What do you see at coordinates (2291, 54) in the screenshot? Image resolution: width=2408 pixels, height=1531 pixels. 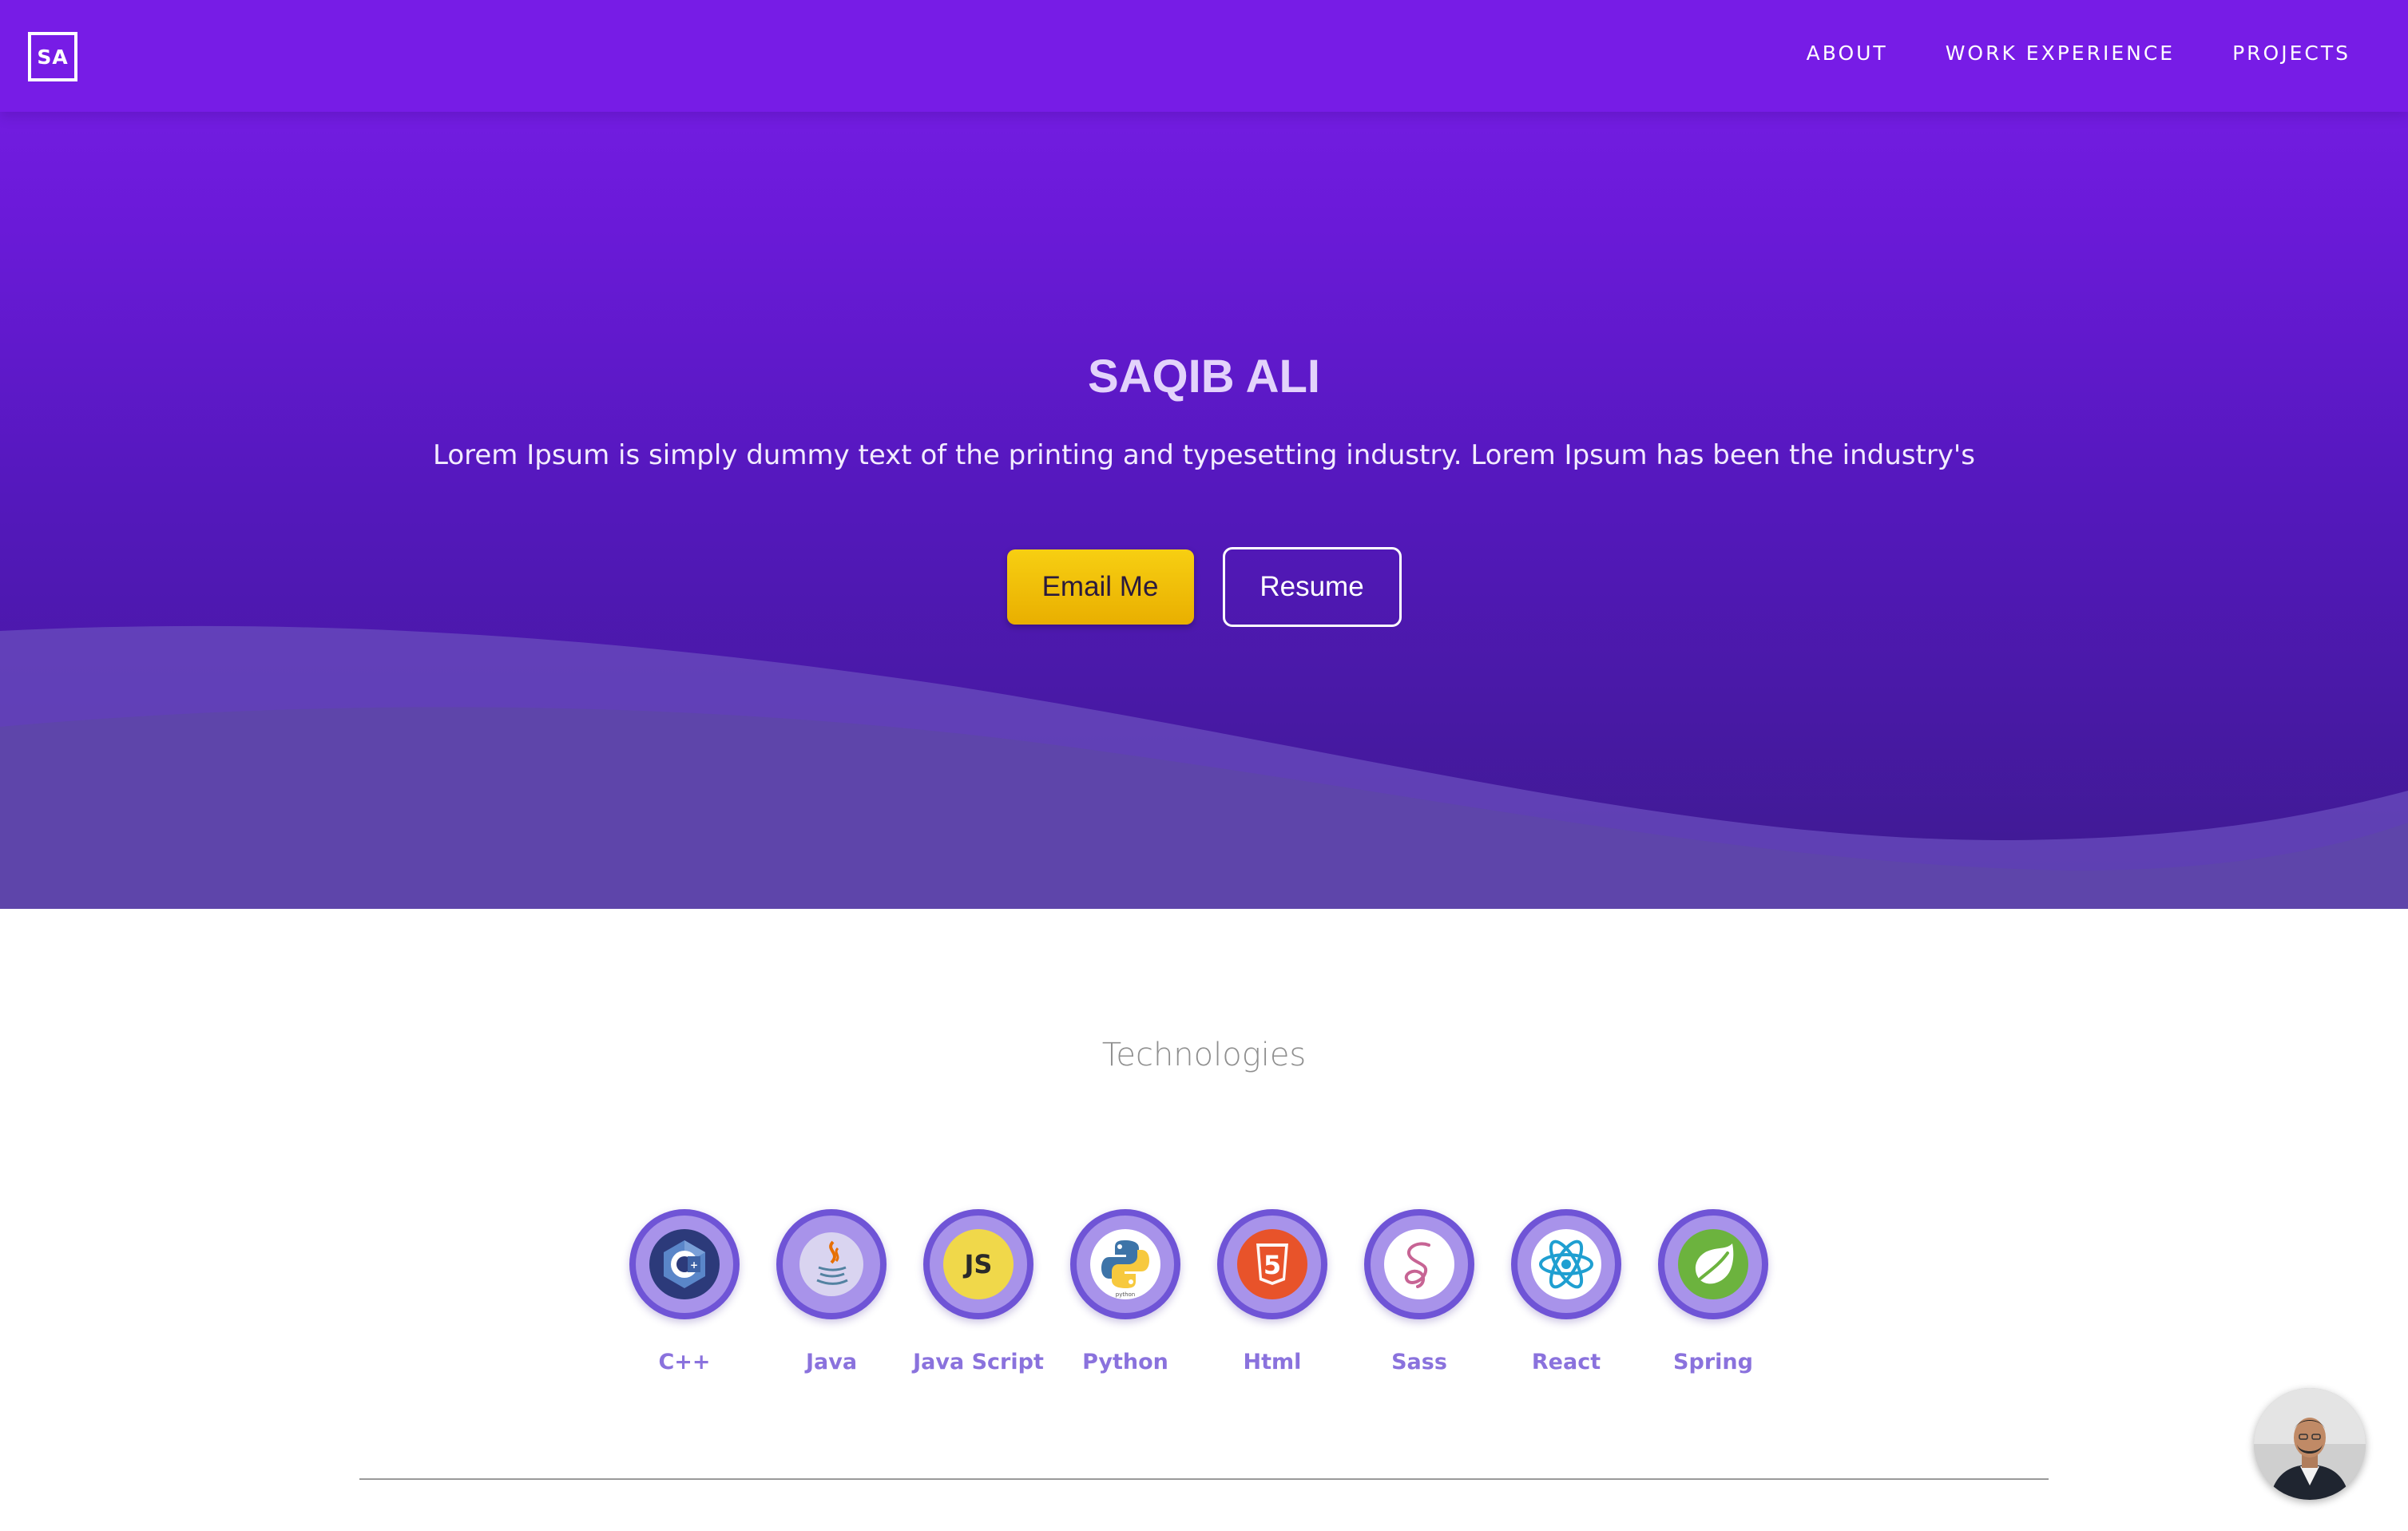 I see `nav-link-projects: PROJECTS` at bounding box center [2291, 54].